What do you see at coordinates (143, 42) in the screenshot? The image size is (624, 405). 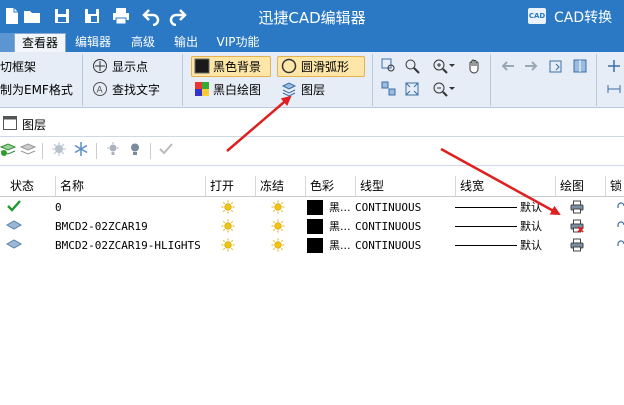 I see `tab-advanced: 高级` at bounding box center [143, 42].